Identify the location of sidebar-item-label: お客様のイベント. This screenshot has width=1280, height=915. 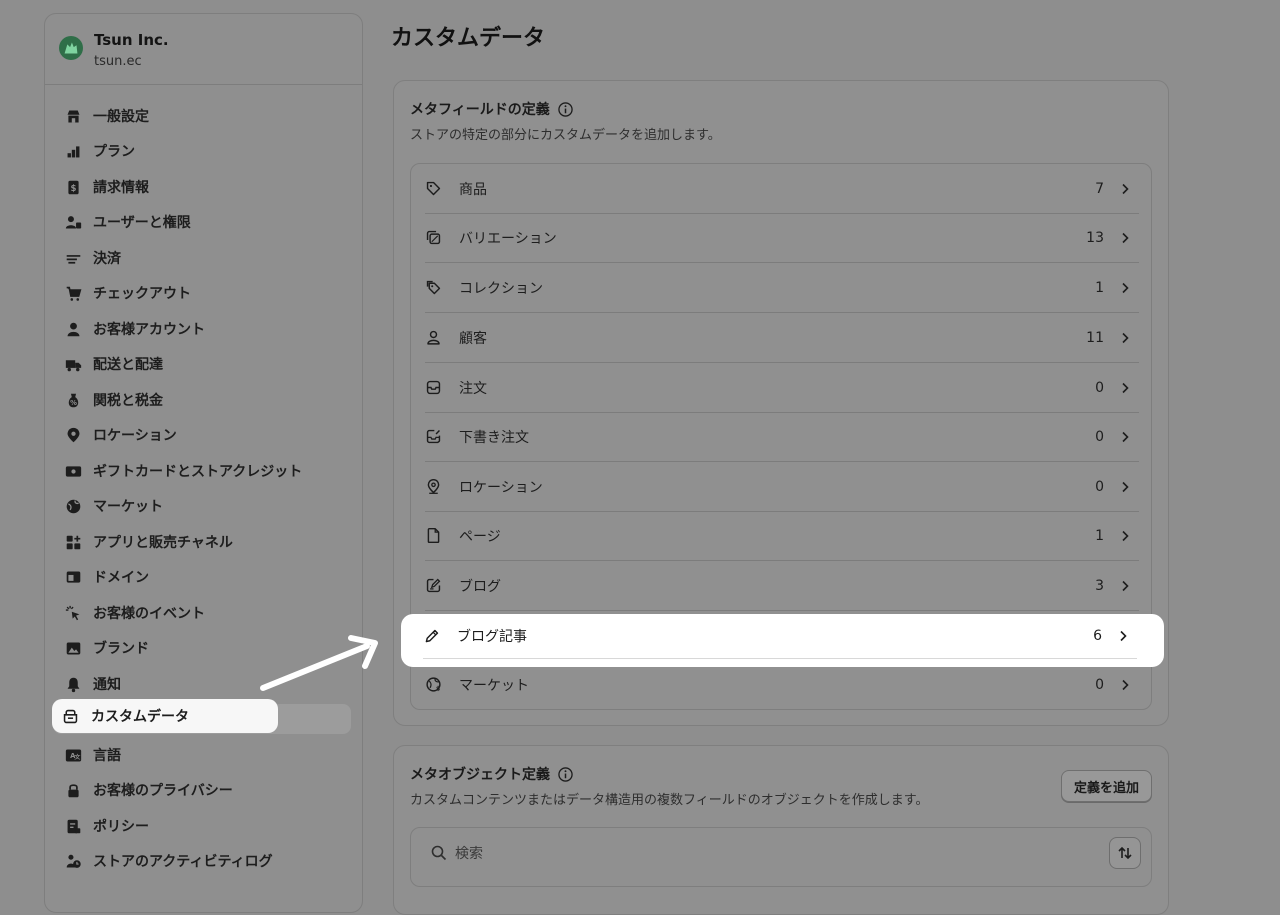
(149, 614).